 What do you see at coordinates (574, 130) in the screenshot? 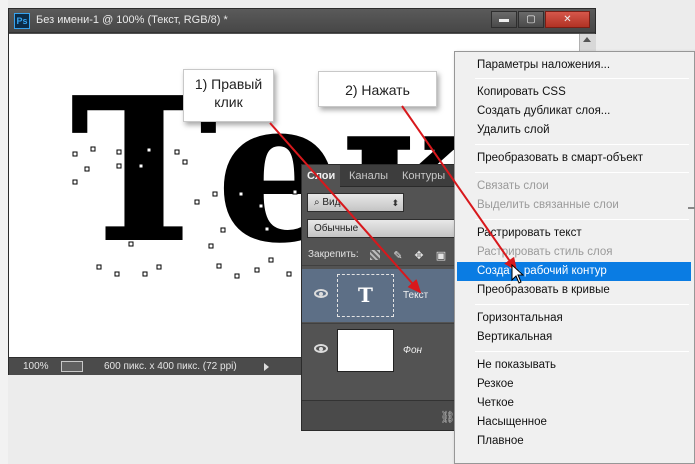
I see `menu-item-delete-layer: Удалить слой` at bounding box center [574, 130].